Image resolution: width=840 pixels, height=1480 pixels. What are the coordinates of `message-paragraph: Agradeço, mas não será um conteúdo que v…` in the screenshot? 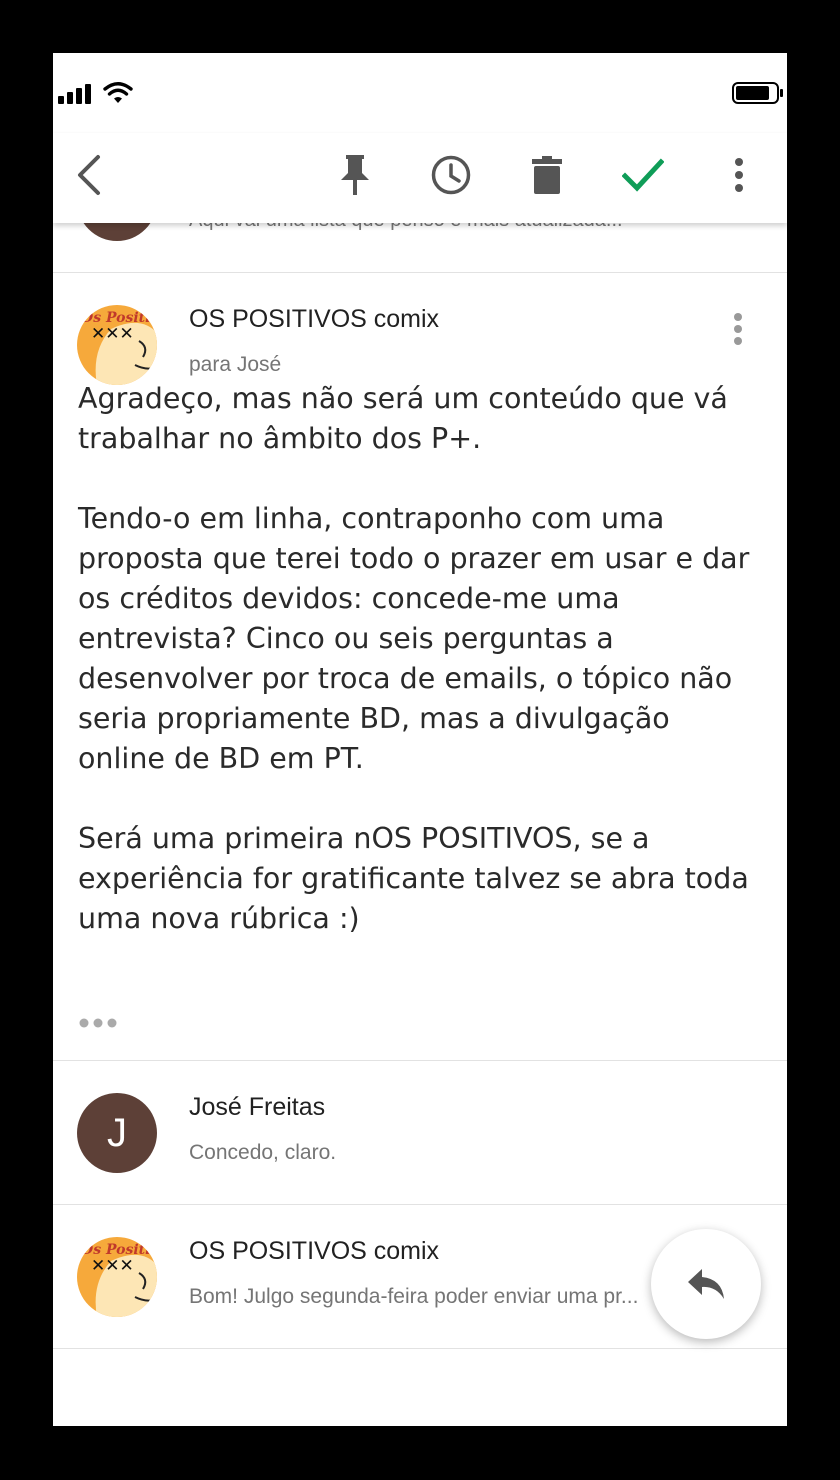 It's located at (403, 418).